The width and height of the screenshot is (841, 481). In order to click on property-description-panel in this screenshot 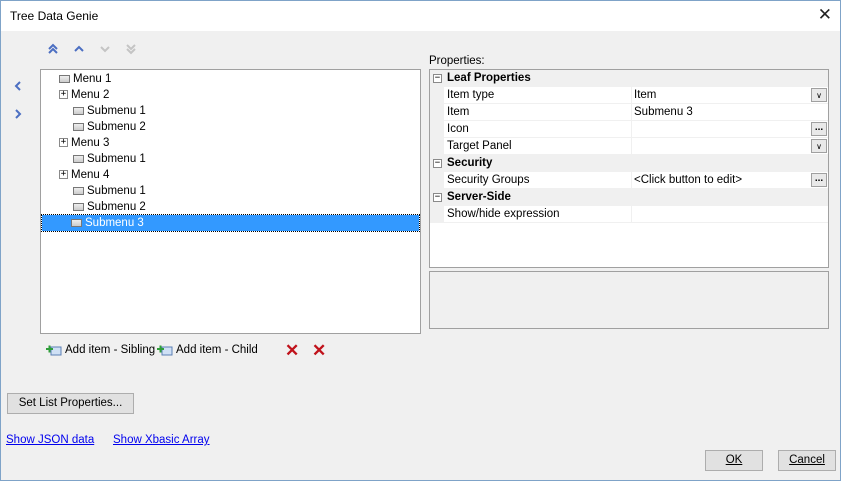, I will do `click(629, 300)`.